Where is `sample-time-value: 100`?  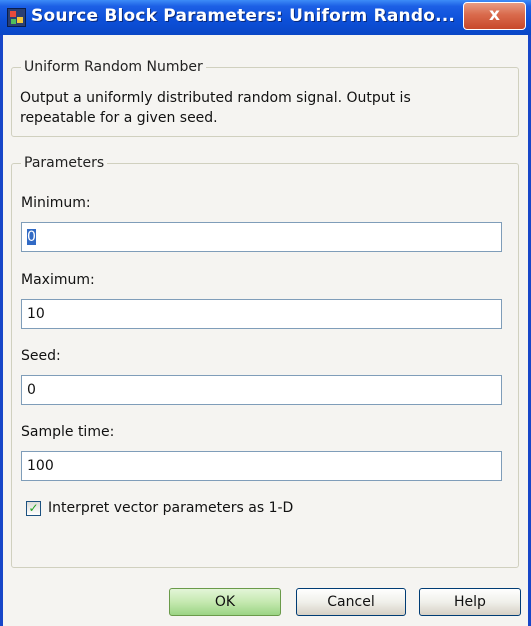 sample-time-value: 100 is located at coordinates (40, 466).